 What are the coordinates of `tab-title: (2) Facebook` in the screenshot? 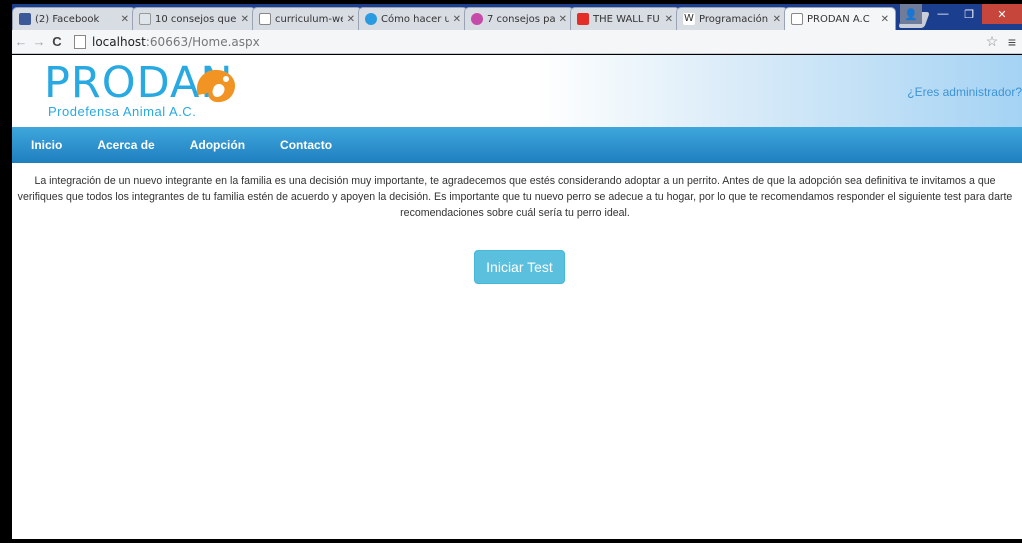 It's located at (67, 19).